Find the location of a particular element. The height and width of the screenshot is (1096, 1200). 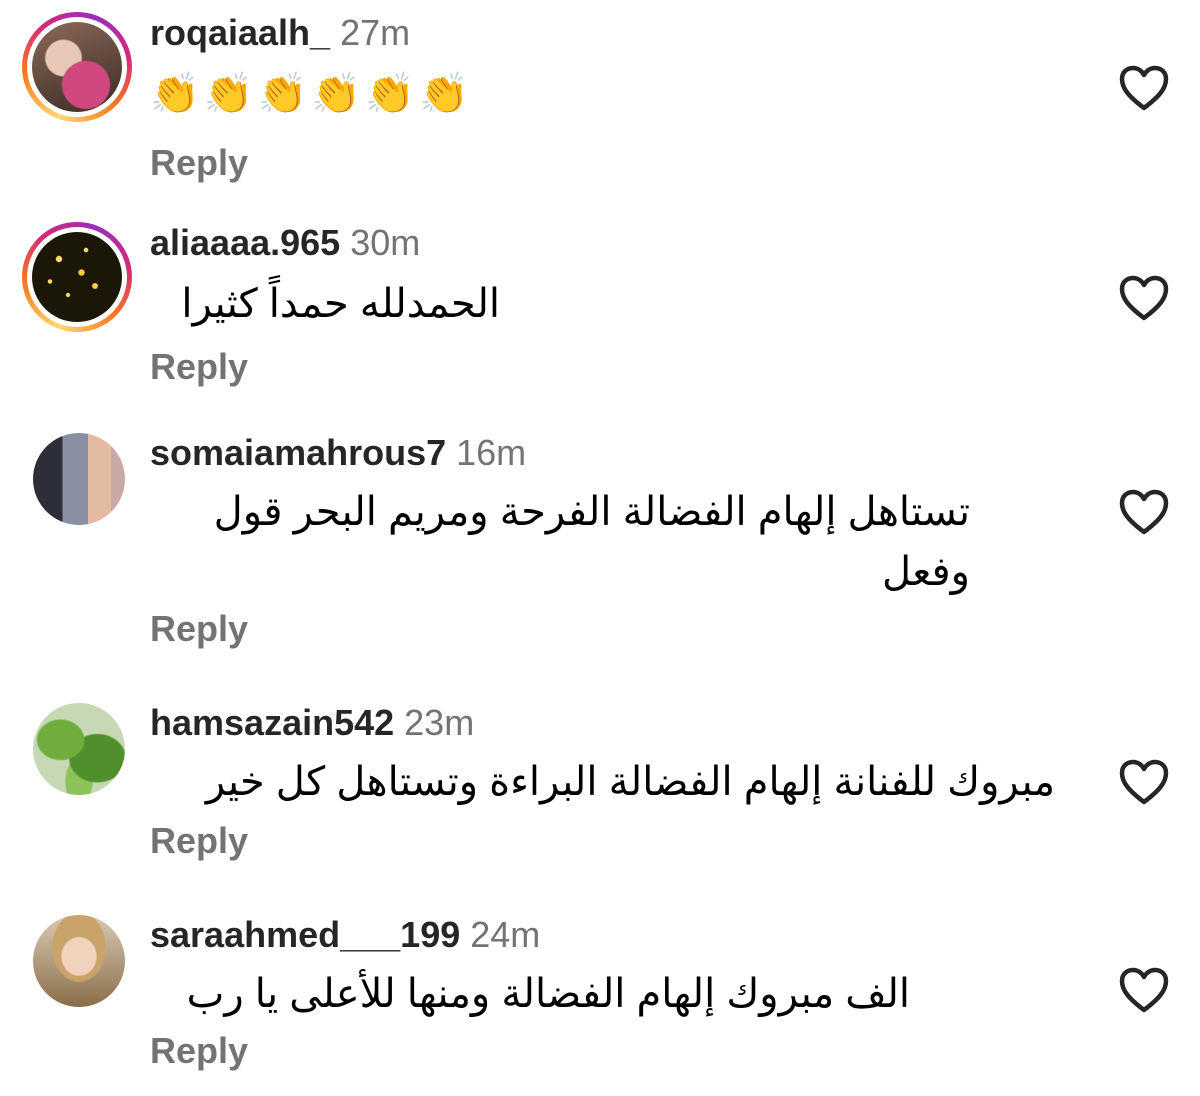

comment-username: aliaaaa.965 is located at coordinates (245, 242).